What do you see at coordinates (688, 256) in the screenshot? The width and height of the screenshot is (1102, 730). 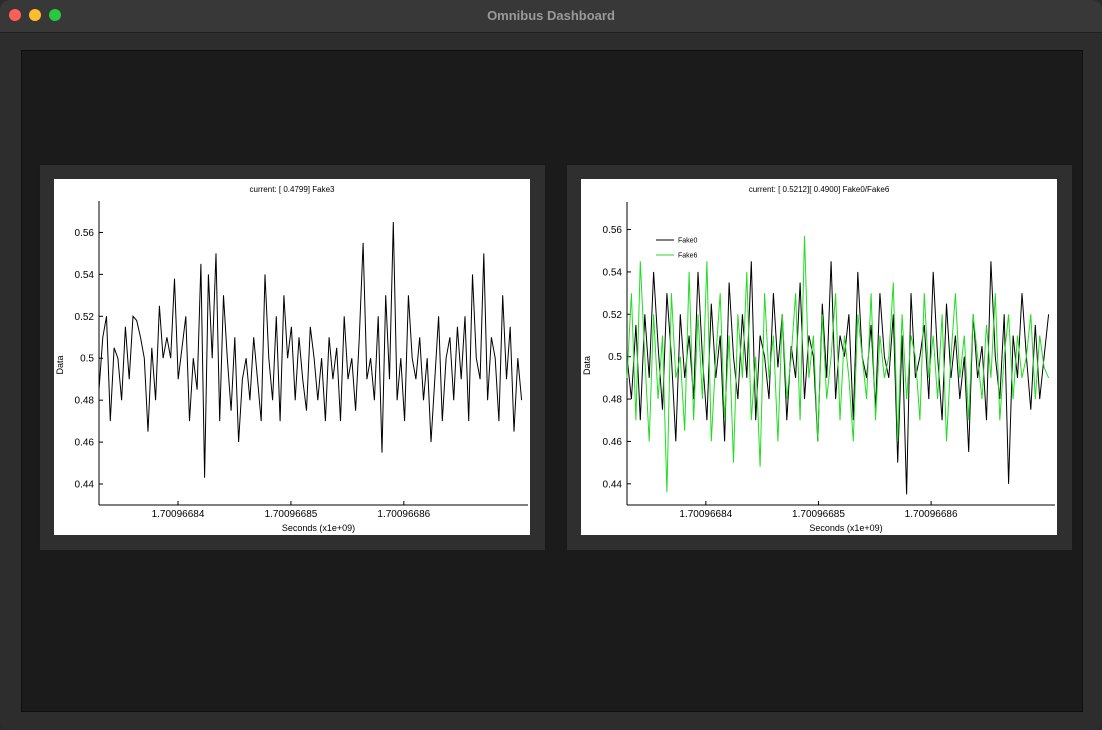 I see `legend-label: Fake6` at bounding box center [688, 256].